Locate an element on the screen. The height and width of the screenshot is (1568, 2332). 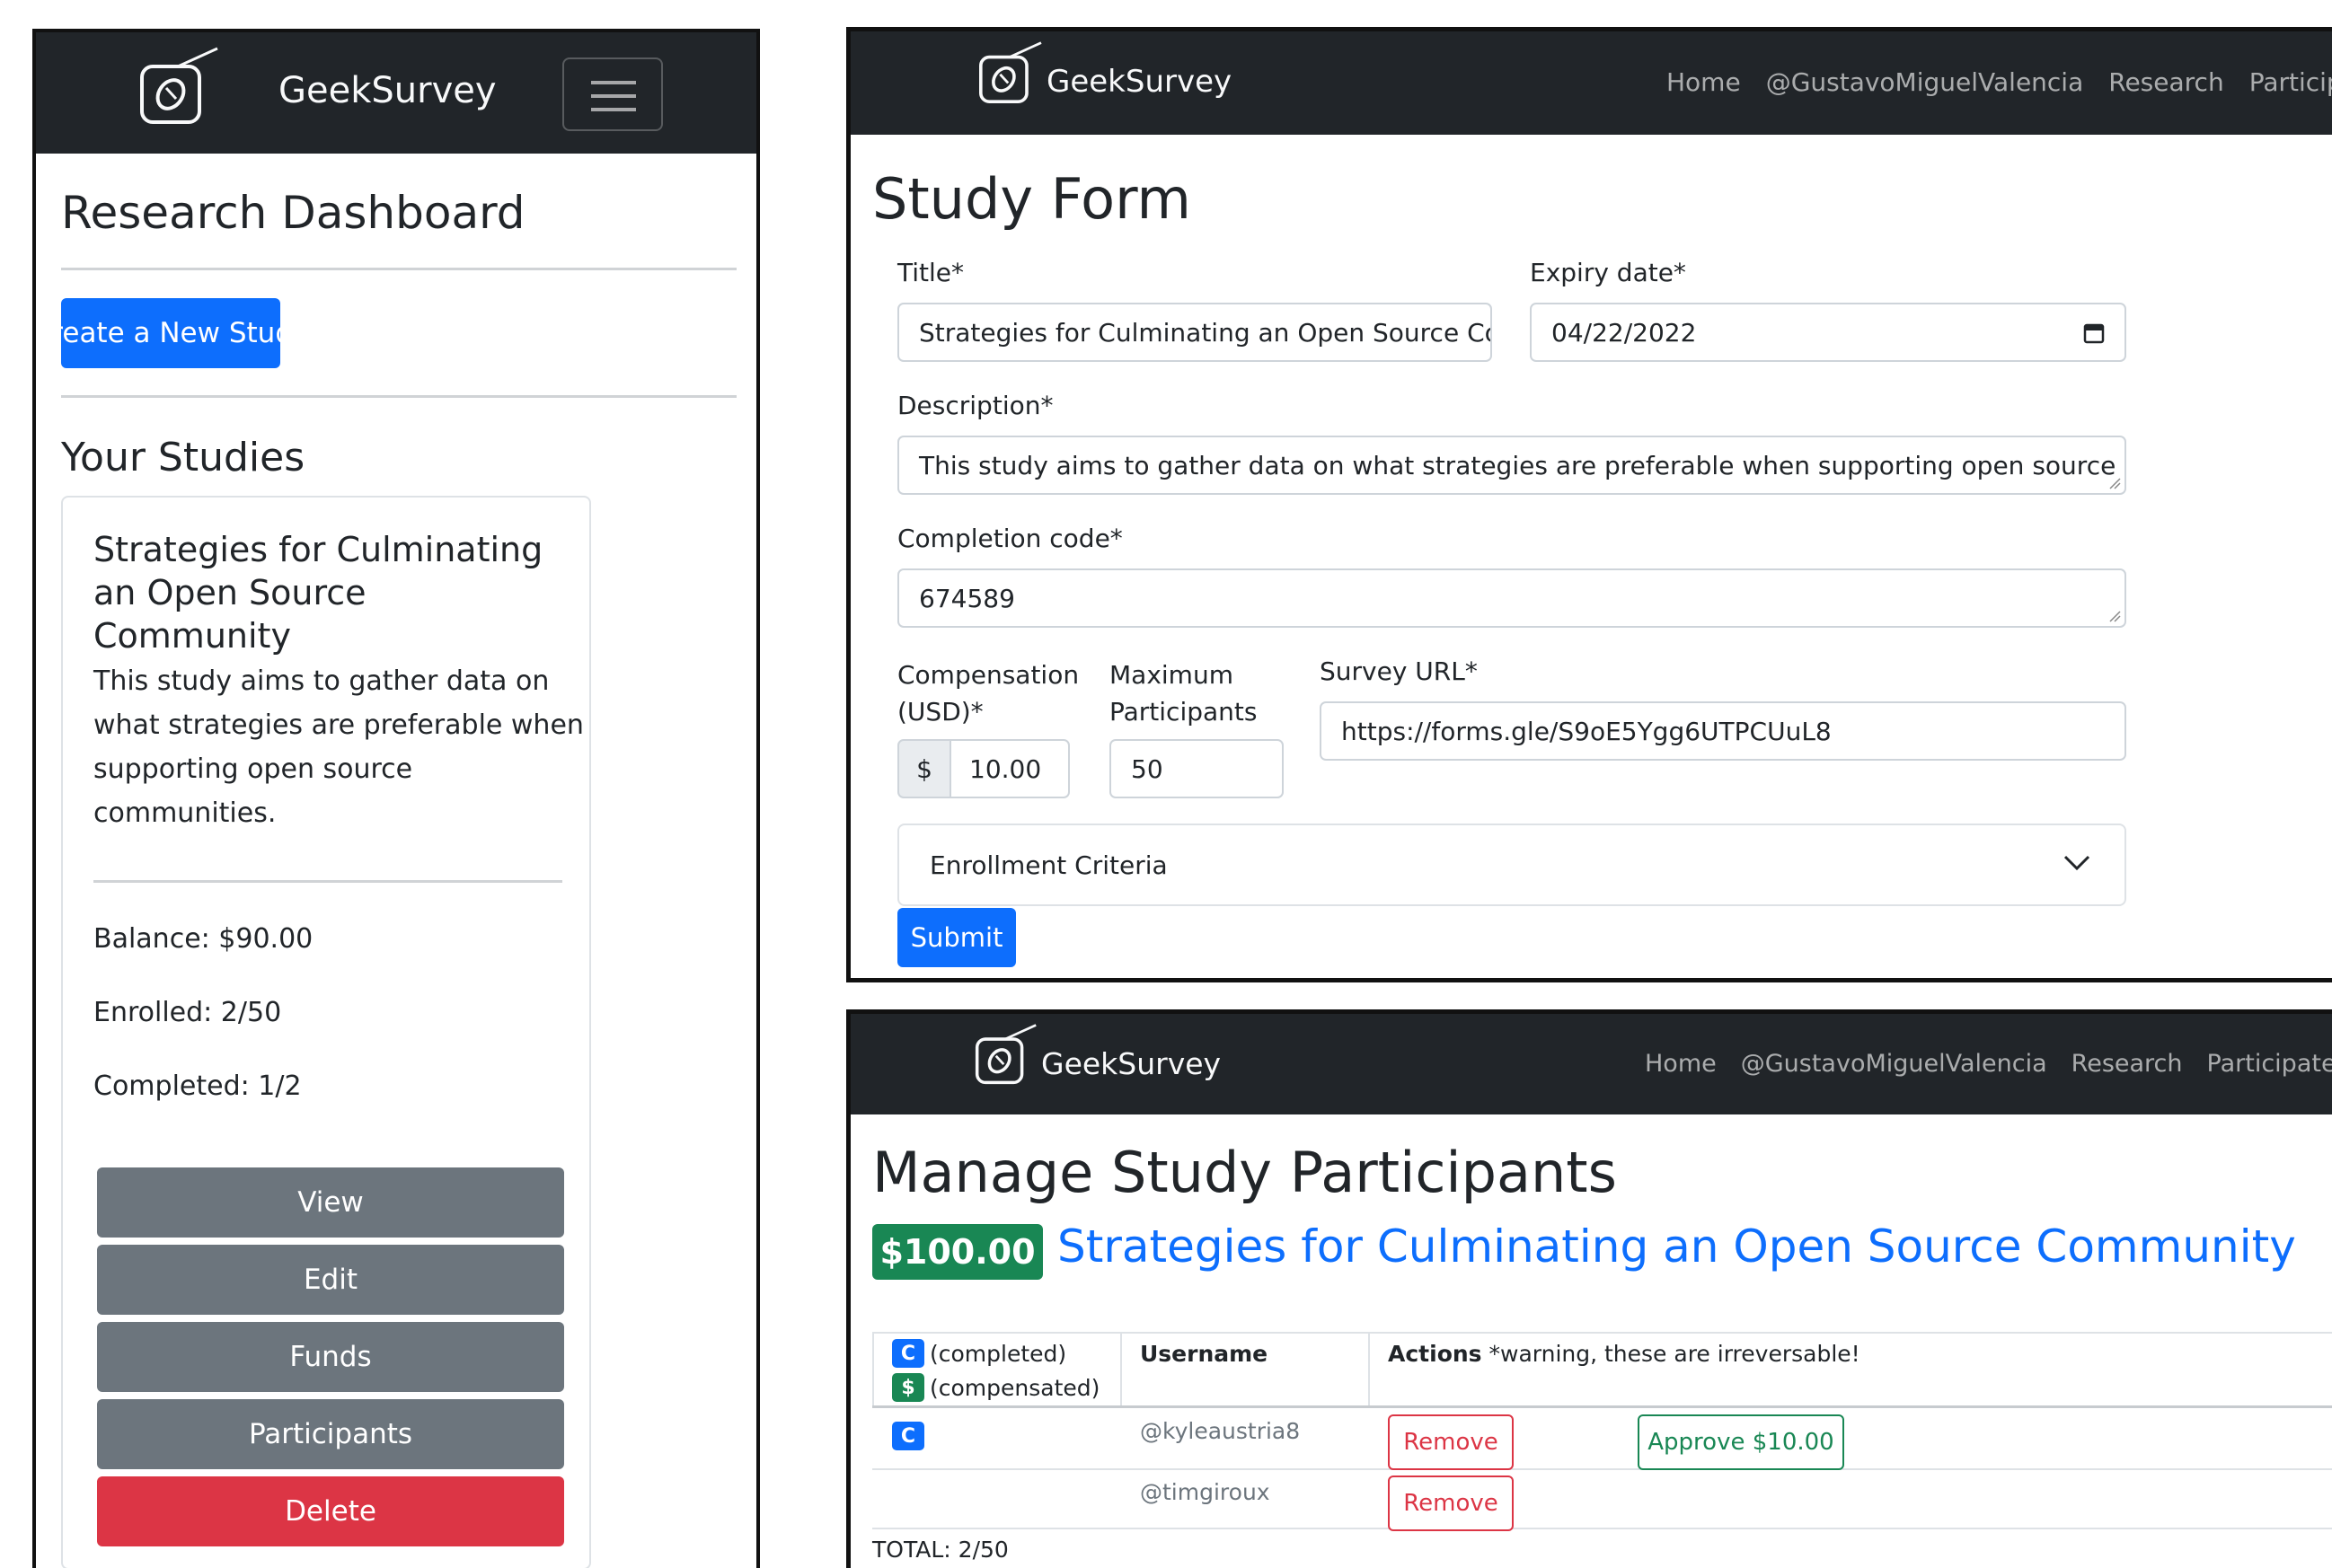
funds-button: Funds is located at coordinates (330, 1357).